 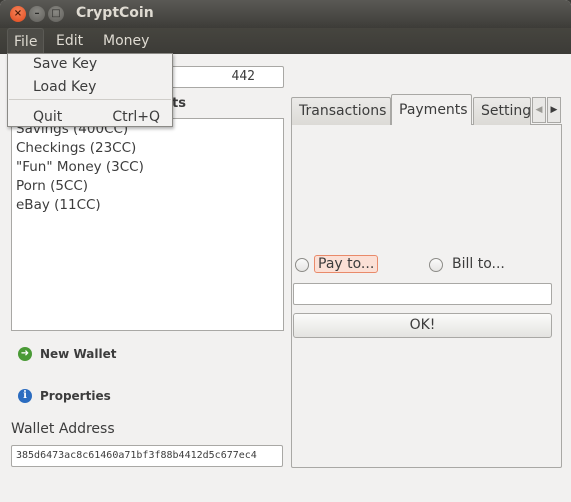 I want to click on minimize-window-button: –, so click(x=37, y=14).